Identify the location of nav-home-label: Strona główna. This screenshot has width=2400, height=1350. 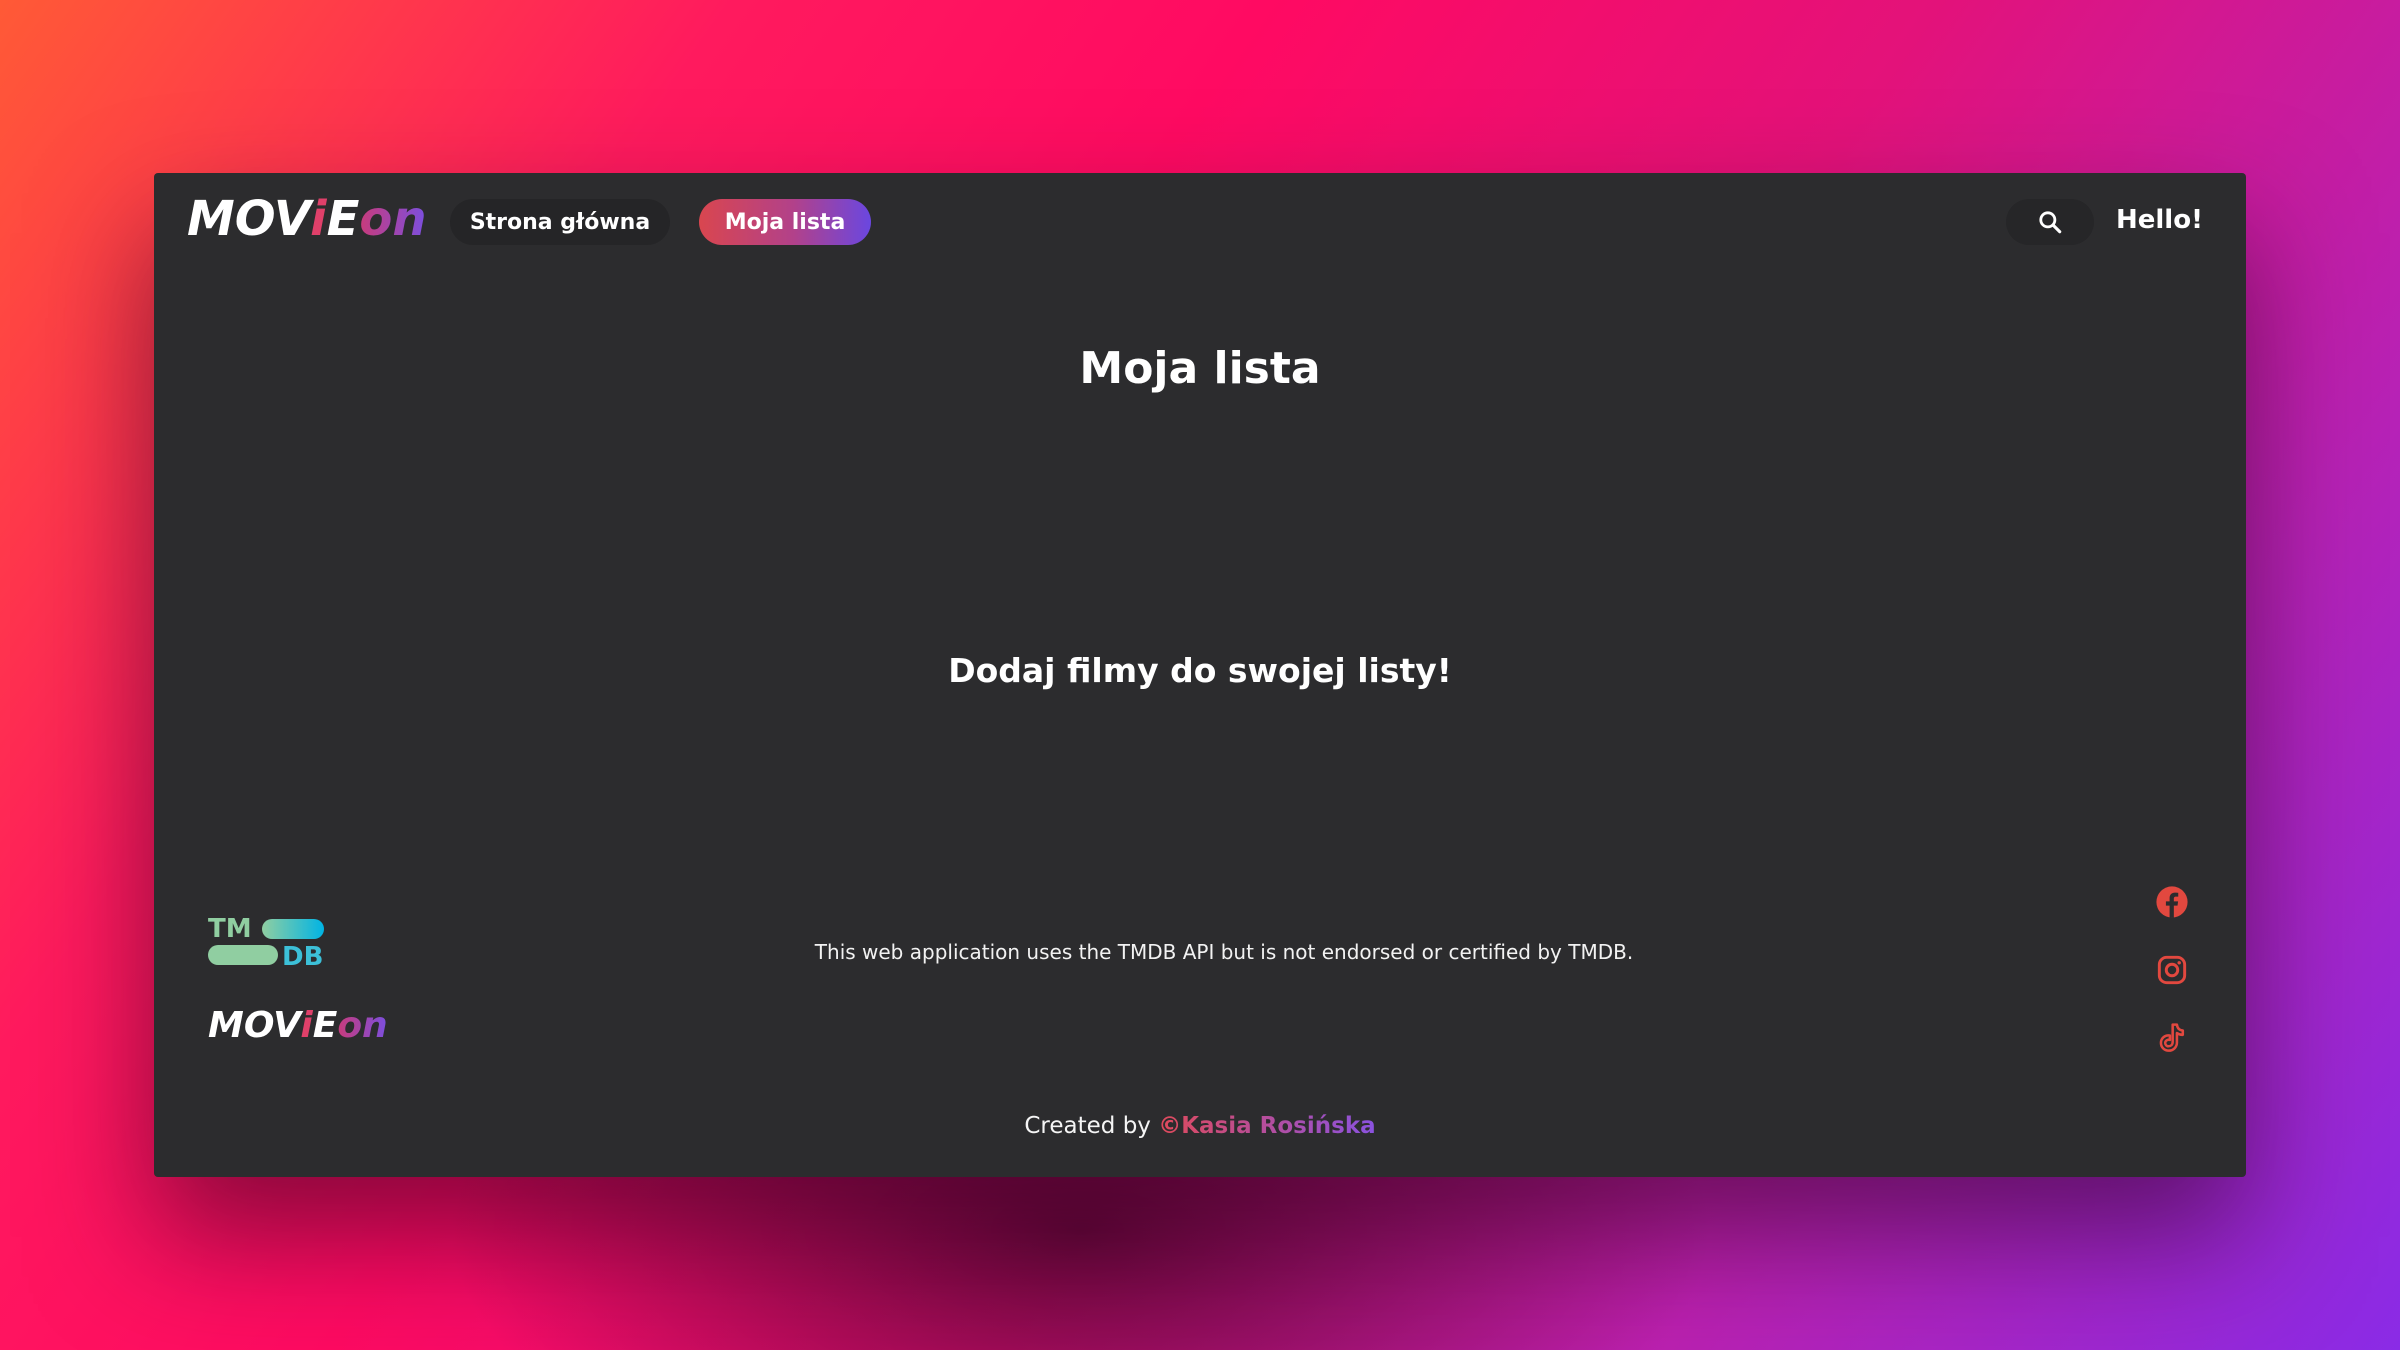
(560, 222).